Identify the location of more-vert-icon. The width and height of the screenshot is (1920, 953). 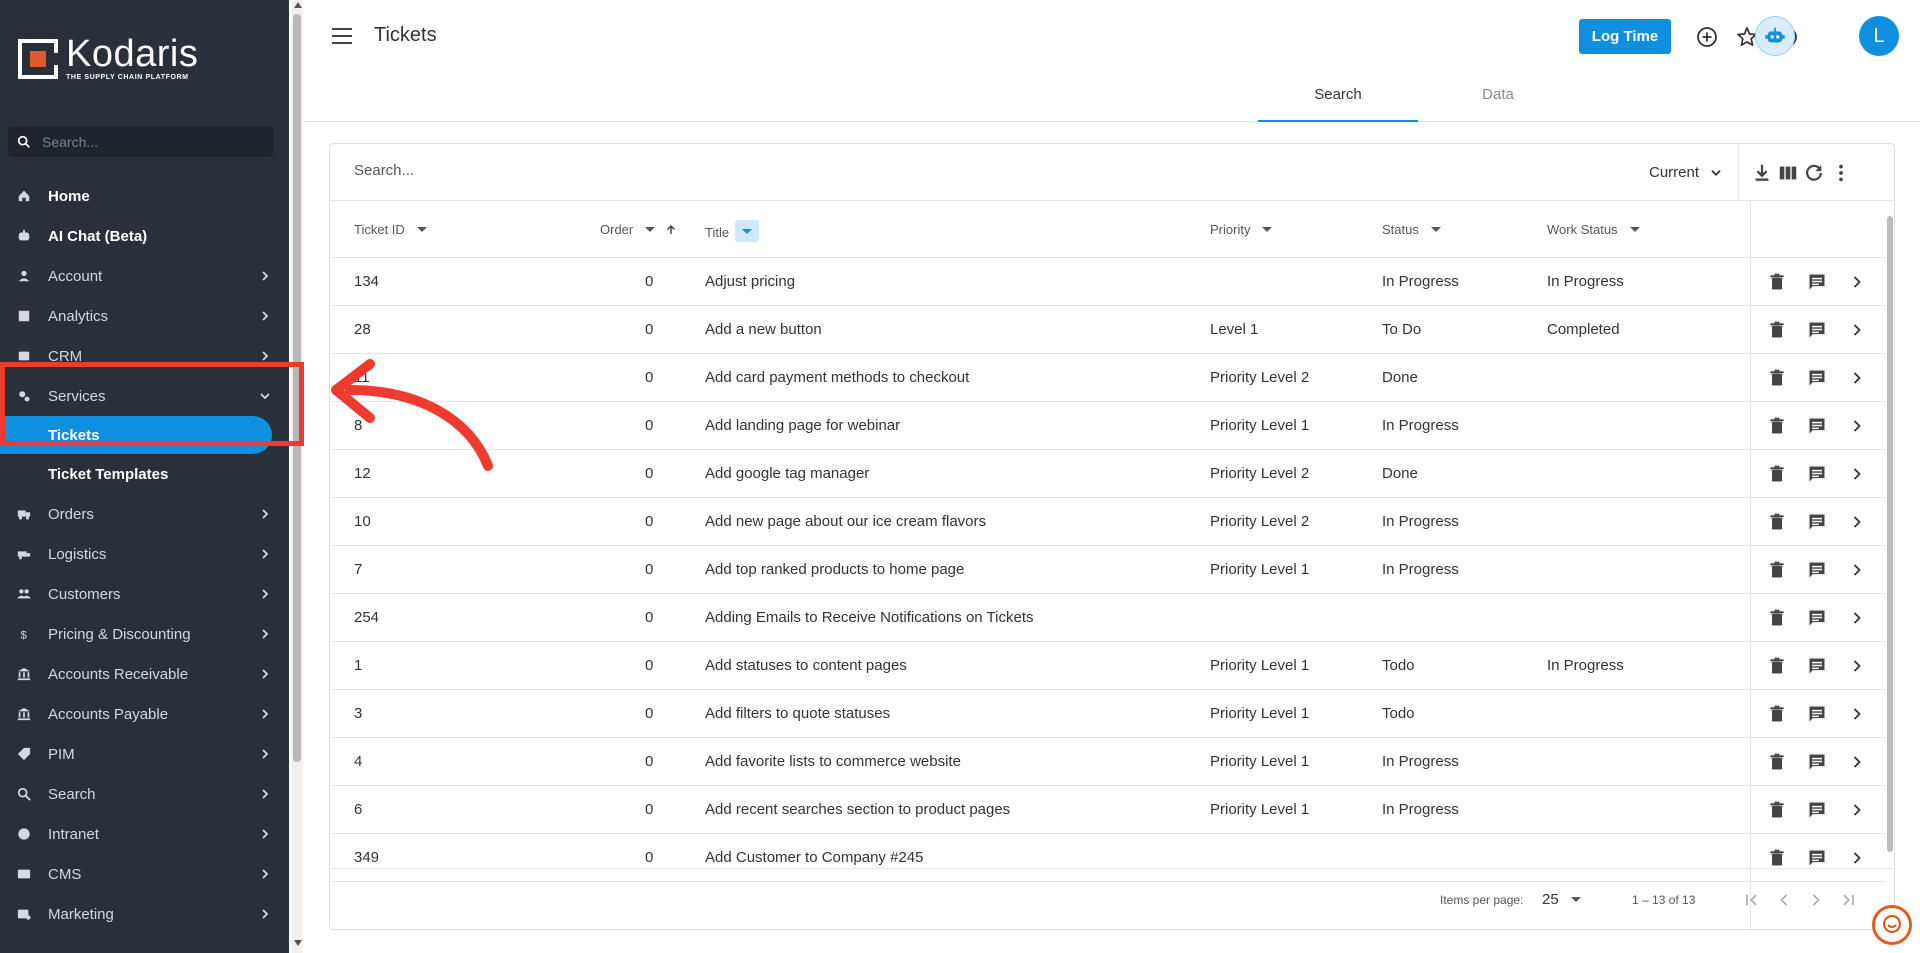
(1841, 173).